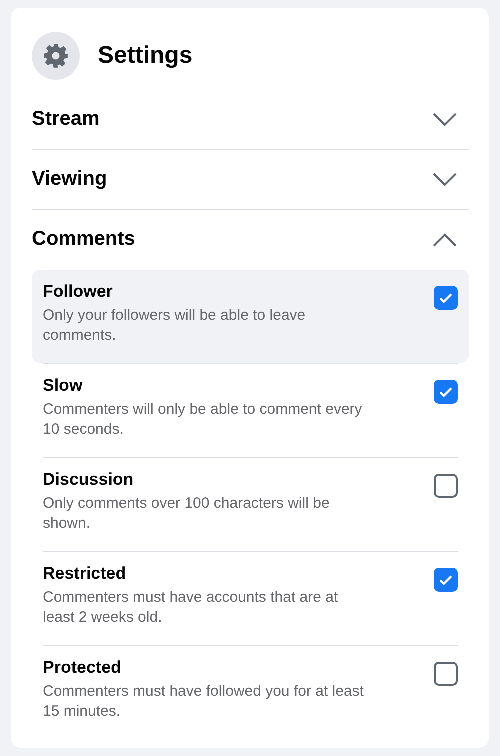  What do you see at coordinates (82, 668) in the screenshot?
I see `option-title: Protected` at bounding box center [82, 668].